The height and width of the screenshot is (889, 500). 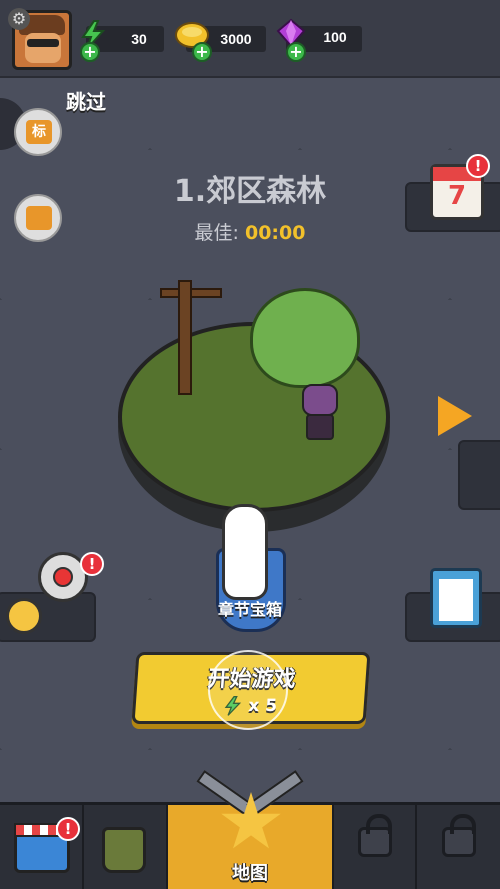 I want to click on top-resource-bar: ⚙ 30 + 3000 + 100 +, so click(x=250, y=39).